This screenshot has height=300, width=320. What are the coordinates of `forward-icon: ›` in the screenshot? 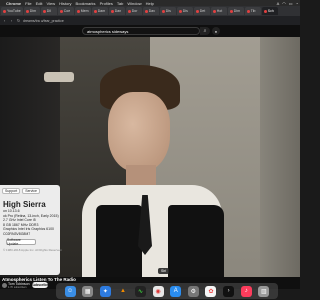 It's located at (11, 20).